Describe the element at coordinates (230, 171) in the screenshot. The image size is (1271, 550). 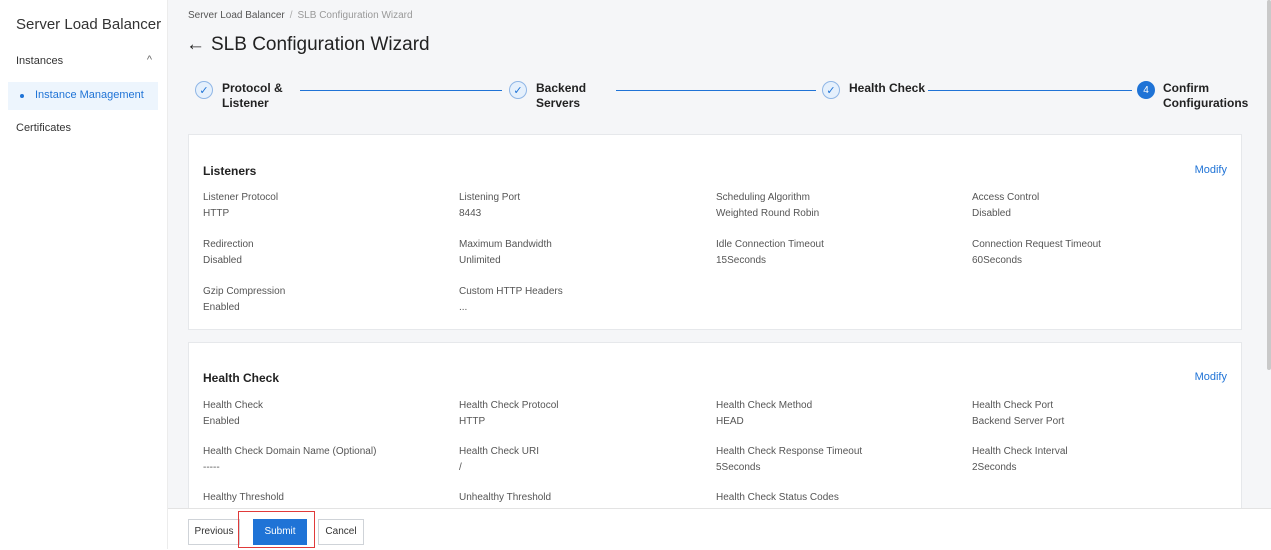
I see `listeners-title: Listeners` at that location.